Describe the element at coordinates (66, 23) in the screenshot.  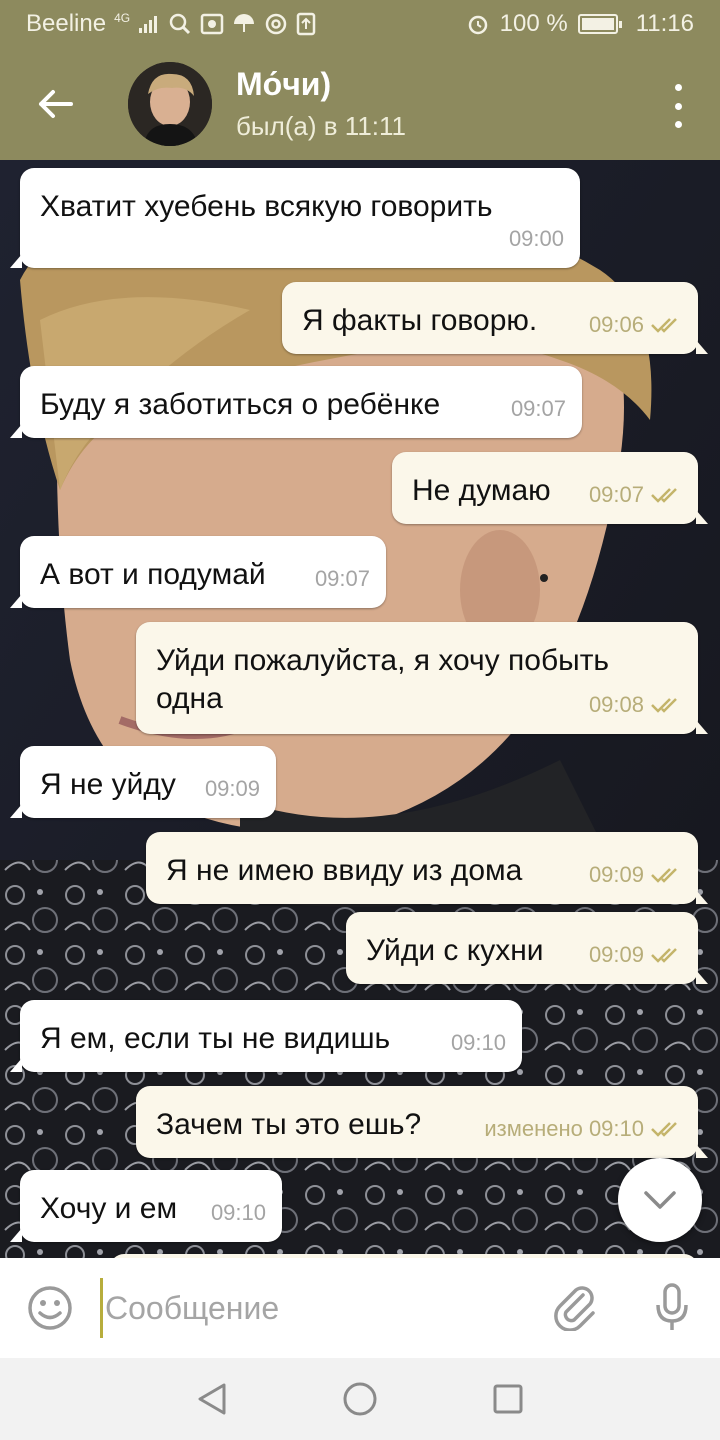
I see `carrier-label: Beeline` at that location.